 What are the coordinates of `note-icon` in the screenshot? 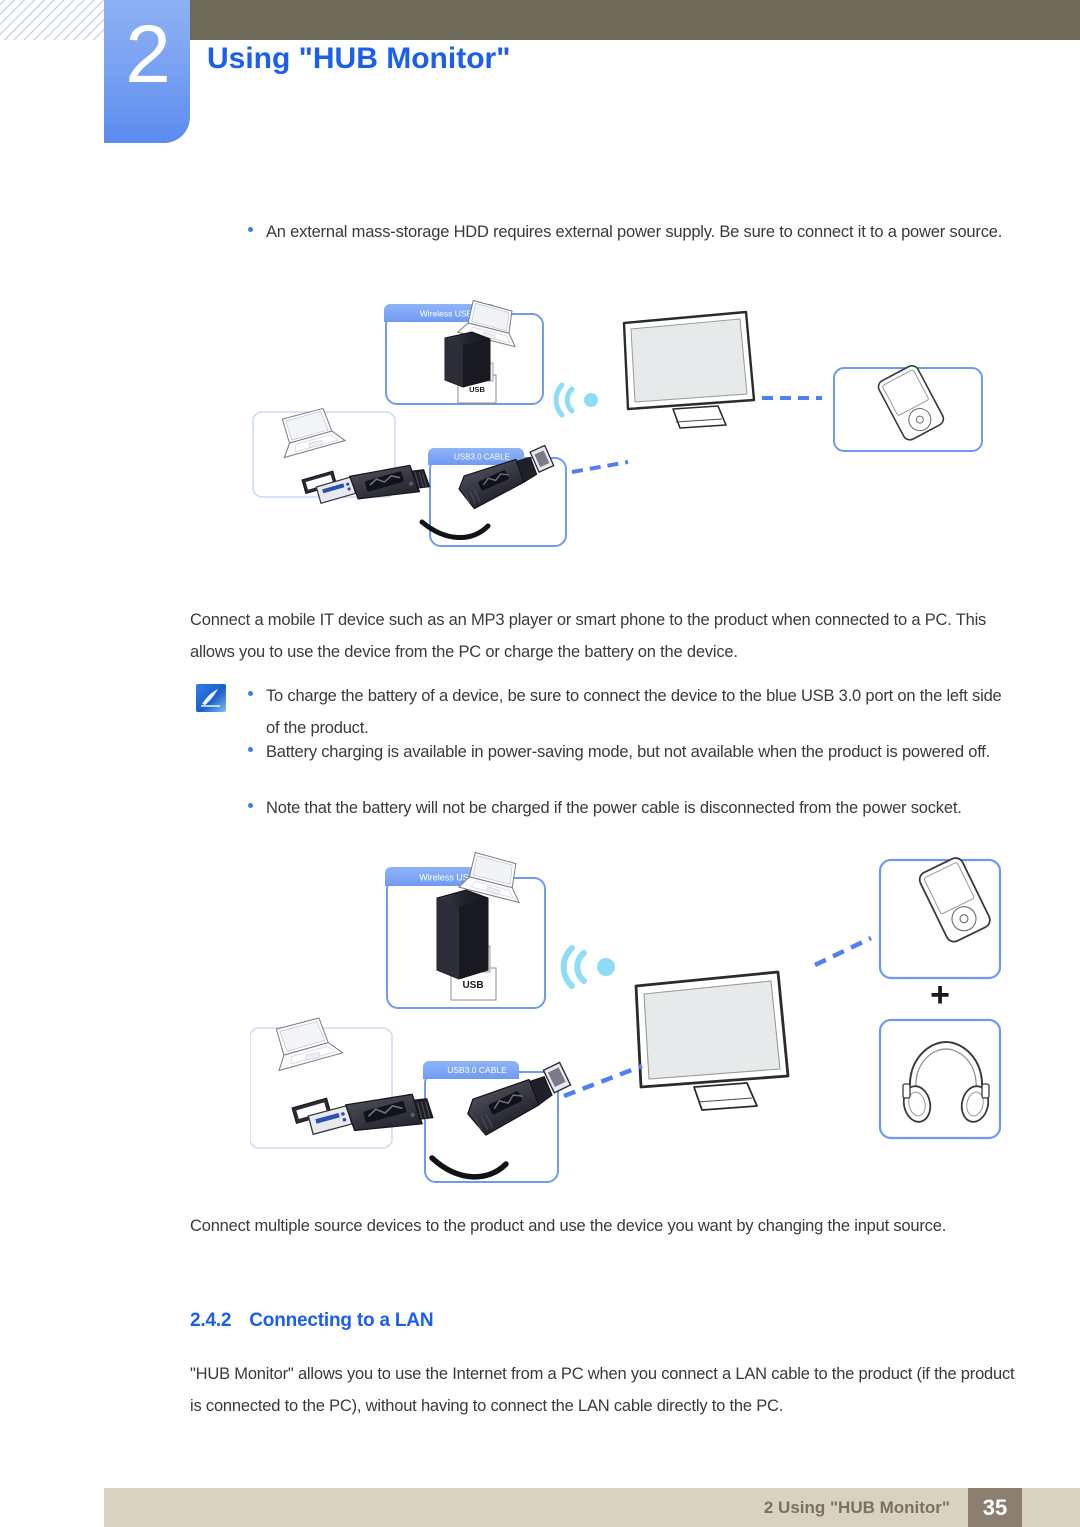 It's located at (211, 698).